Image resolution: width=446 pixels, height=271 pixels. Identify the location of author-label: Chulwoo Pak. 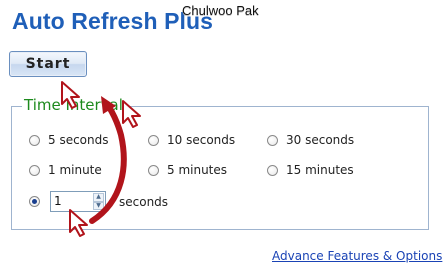
(220, 10).